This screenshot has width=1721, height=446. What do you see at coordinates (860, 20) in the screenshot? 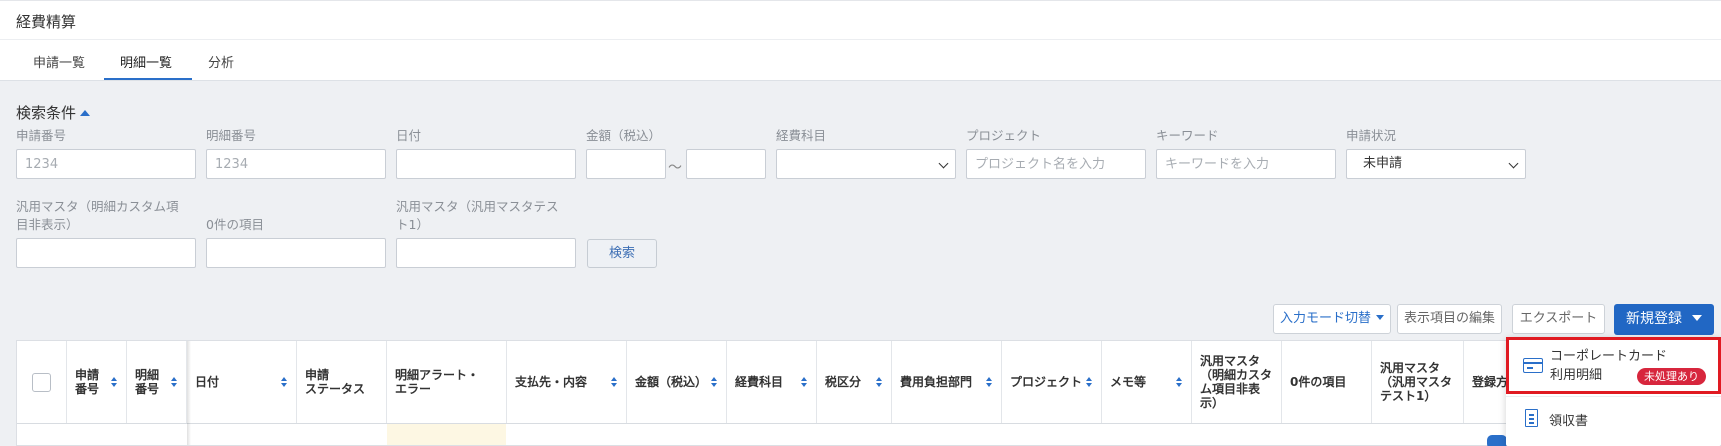
I see `app-header: 経費精算` at bounding box center [860, 20].